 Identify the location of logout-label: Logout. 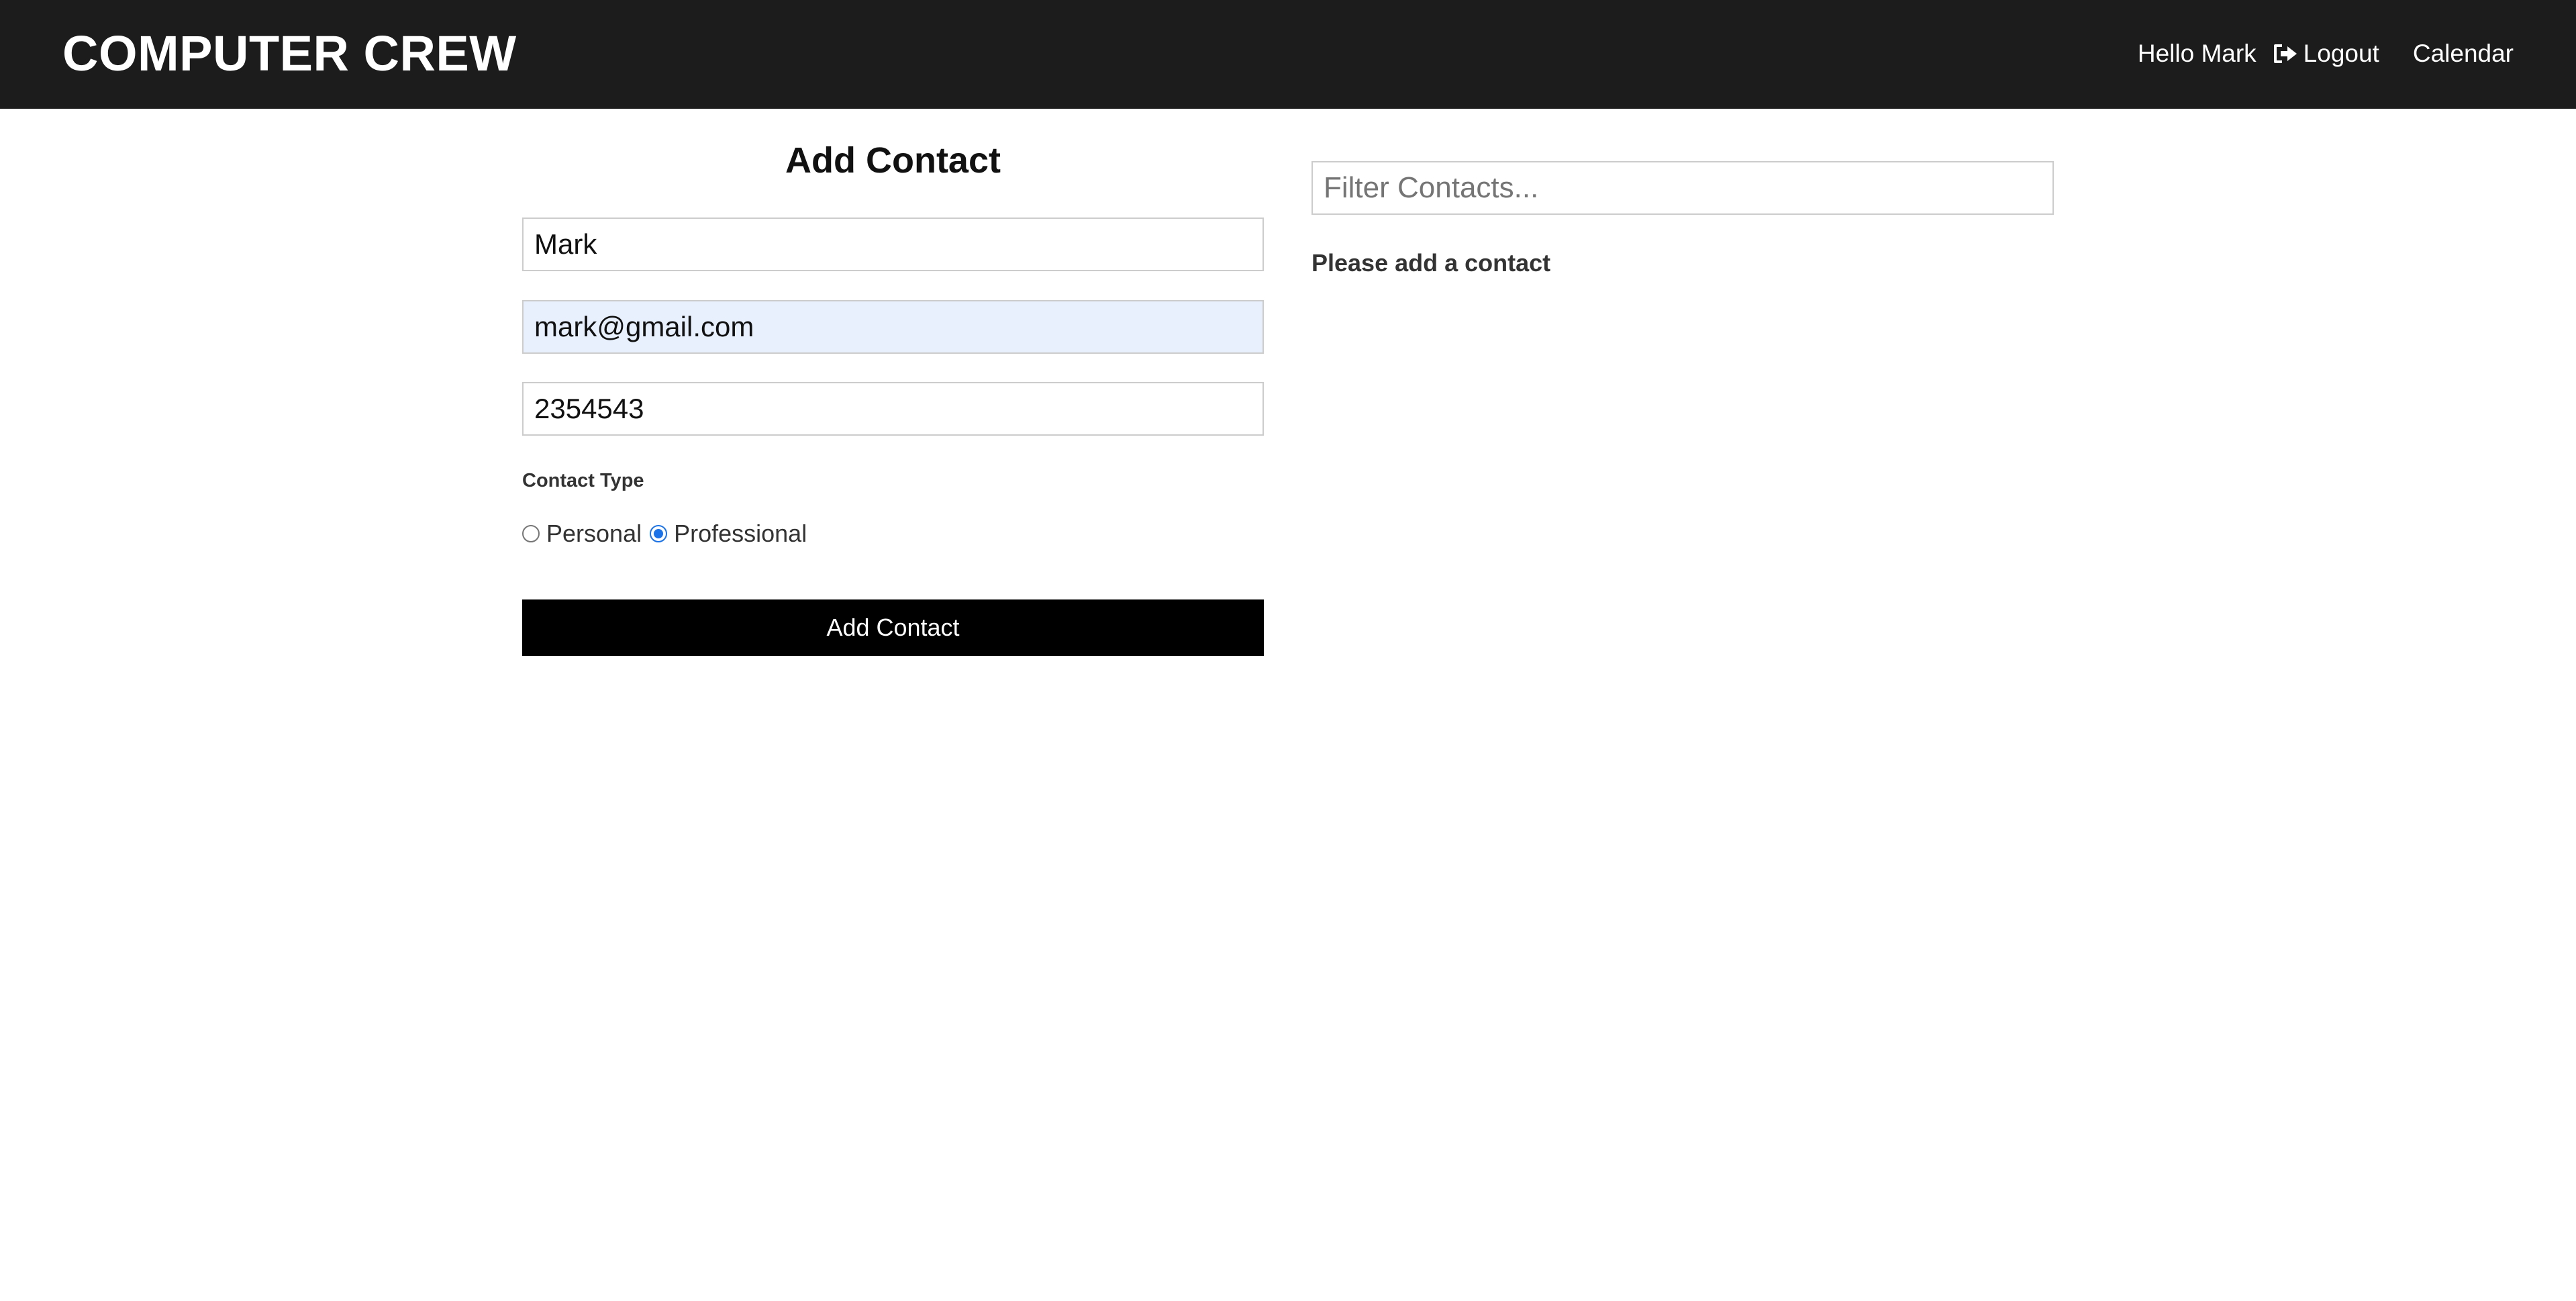
(2341, 54).